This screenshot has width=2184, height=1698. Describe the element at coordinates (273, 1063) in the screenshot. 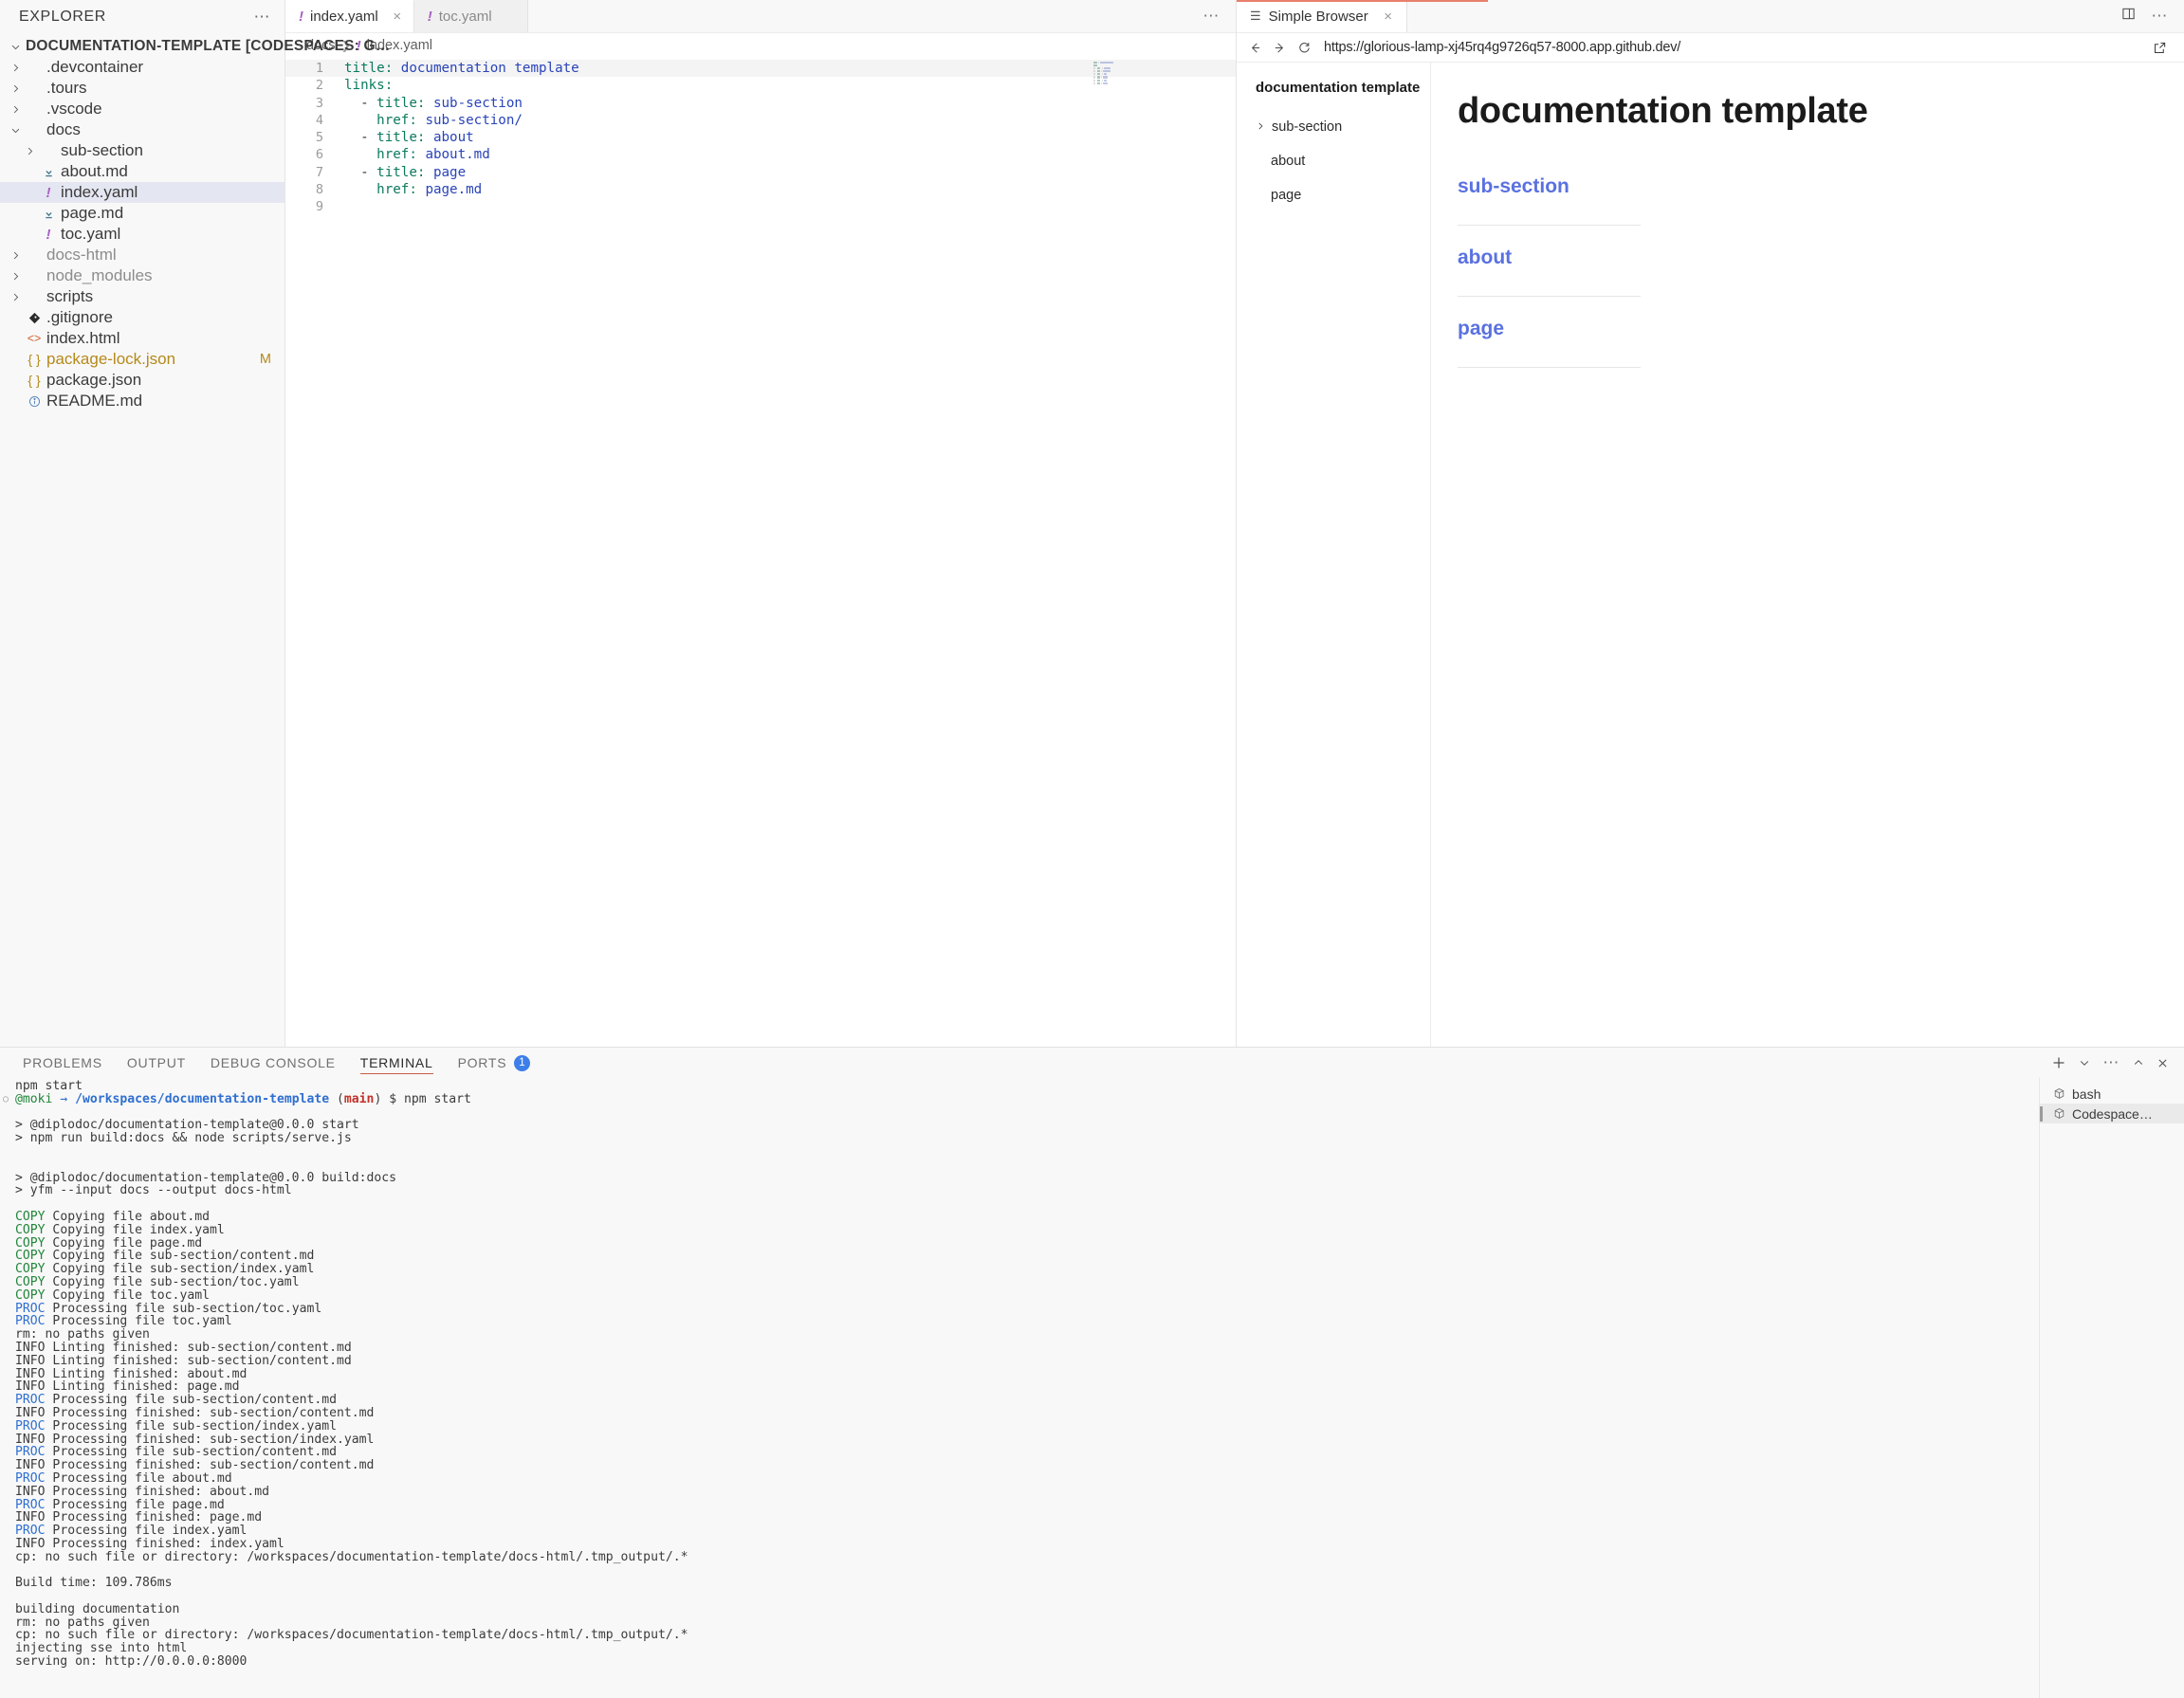

I see `panel-tab-debug-console: DEBUG CONSOLE` at that location.